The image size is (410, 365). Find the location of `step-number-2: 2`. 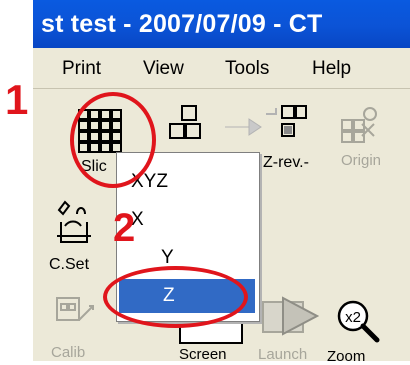

step-number-2: 2 is located at coordinates (124, 228).